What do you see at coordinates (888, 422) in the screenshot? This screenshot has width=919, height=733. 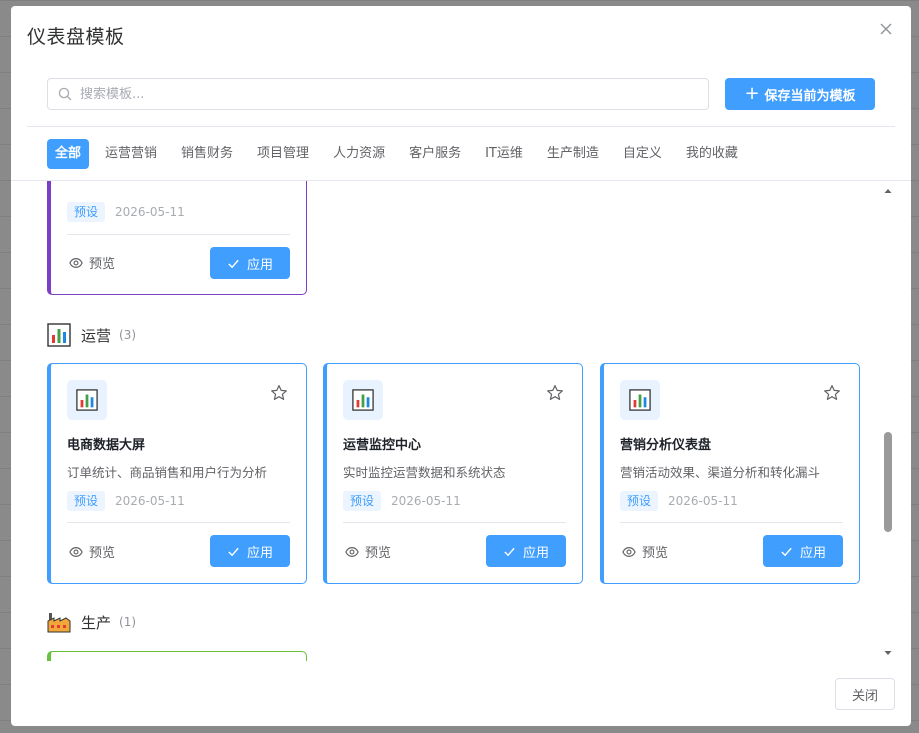 I see `scrollbar` at bounding box center [888, 422].